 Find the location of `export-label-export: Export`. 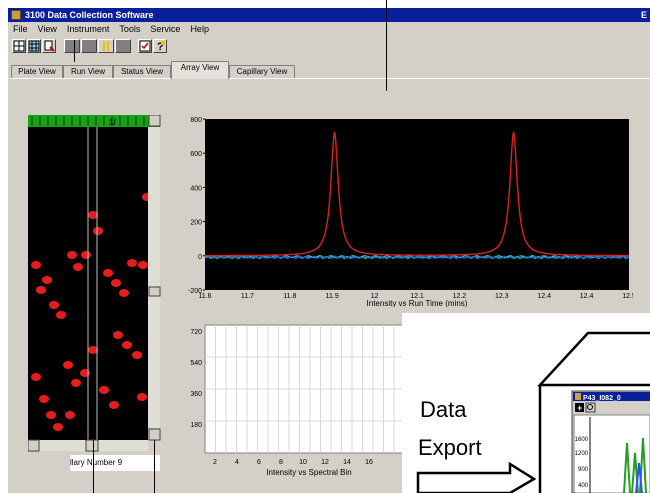

export-label-export: Export is located at coordinates (450, 447).